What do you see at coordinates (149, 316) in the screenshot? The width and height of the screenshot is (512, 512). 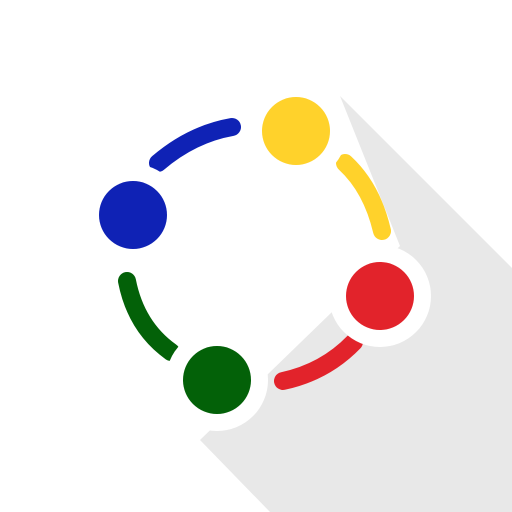 I see `green-arc-segment` at bounding box center [149, 316].